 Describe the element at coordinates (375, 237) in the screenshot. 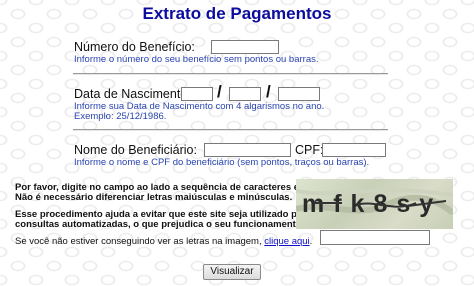

I see `captcha-input` at that location.